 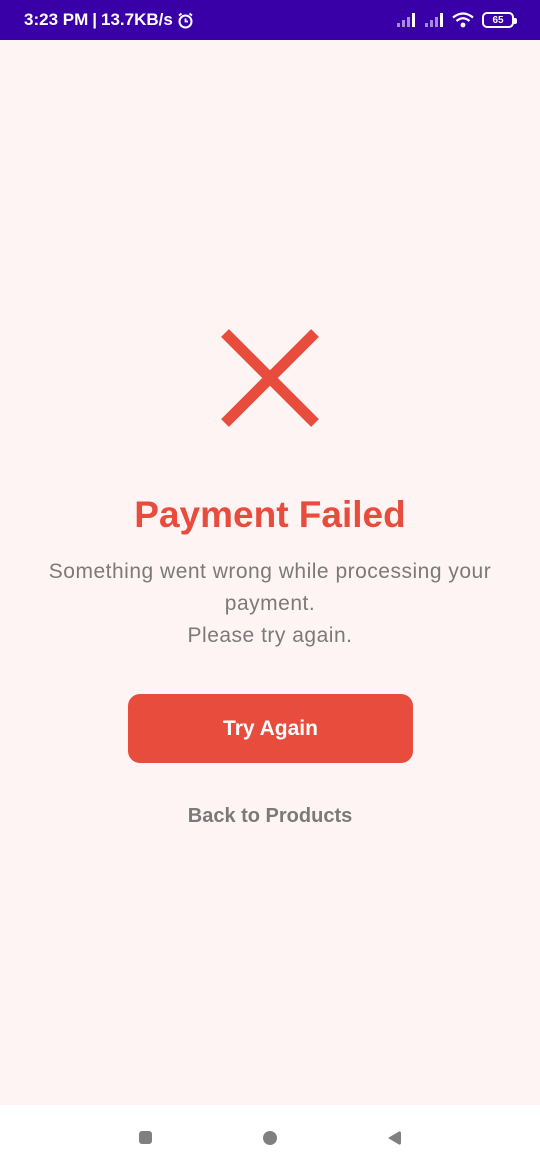 I want to click on status-right: 65, so click(x=456, y=20).